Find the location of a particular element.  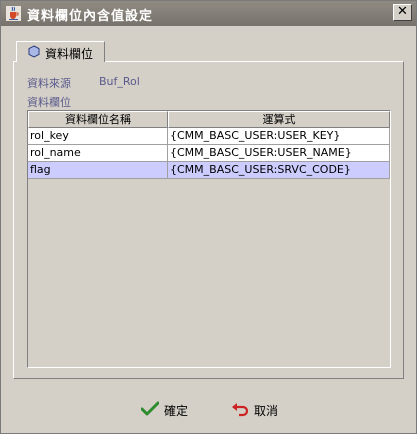

cell-field-name: flag is located at coordinates (98, 170).